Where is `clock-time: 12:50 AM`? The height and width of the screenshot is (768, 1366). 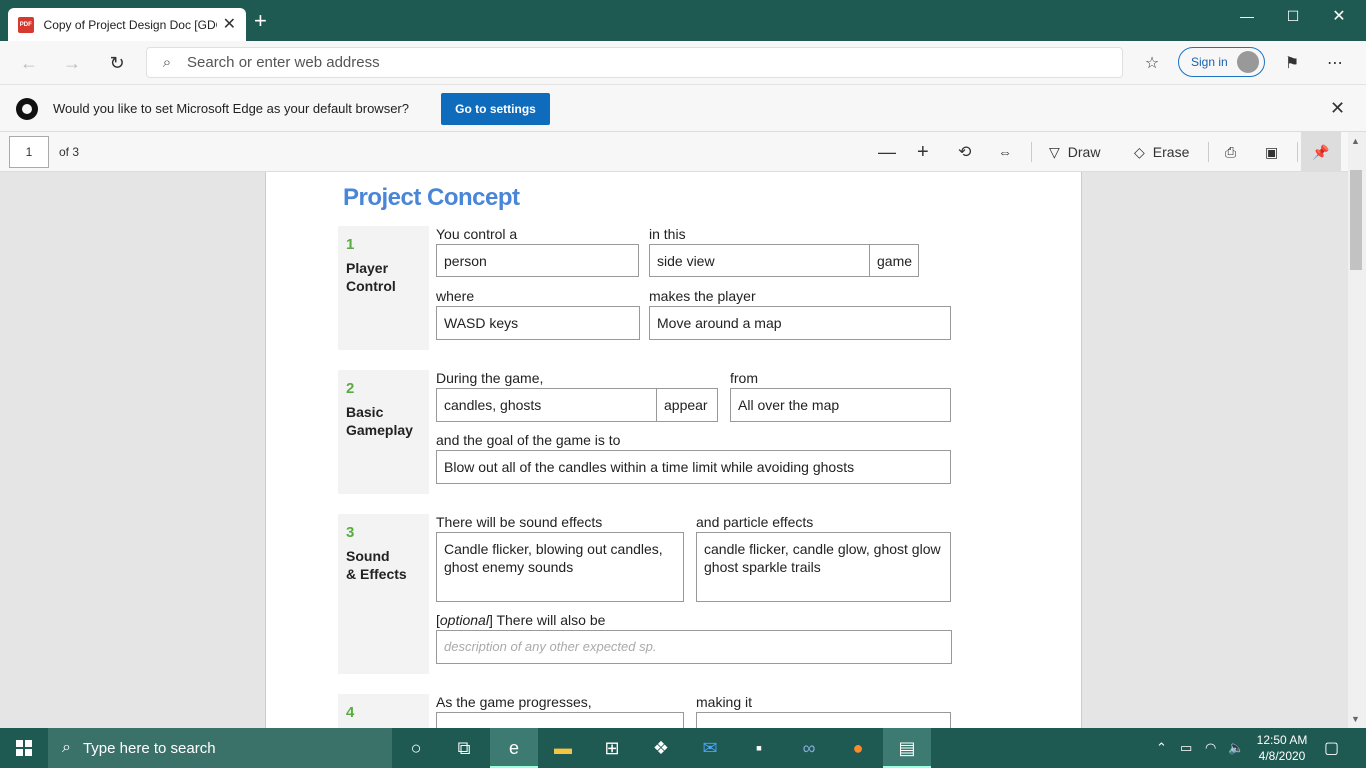
clock-time: 12:50 AM is located at coordinates (1282, 740).